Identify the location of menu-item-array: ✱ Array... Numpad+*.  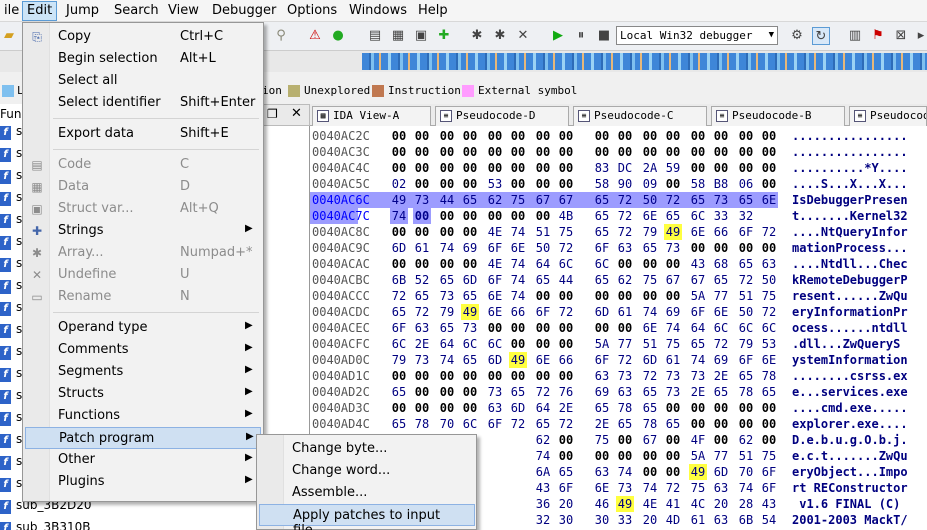
(143, 253).